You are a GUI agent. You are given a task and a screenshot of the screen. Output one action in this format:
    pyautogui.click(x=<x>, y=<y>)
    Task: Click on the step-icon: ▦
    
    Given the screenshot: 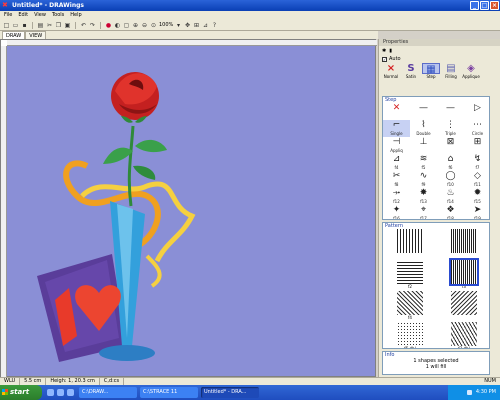 What is the action you would take?
    pyautogui.click(x=431, y=69)
    